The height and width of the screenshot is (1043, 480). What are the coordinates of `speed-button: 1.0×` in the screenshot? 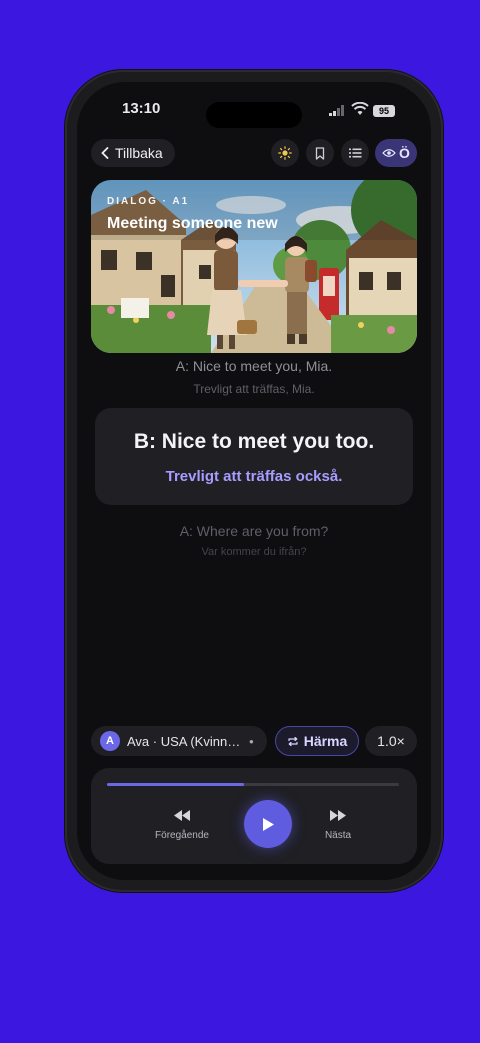 It's located at (391, 741).